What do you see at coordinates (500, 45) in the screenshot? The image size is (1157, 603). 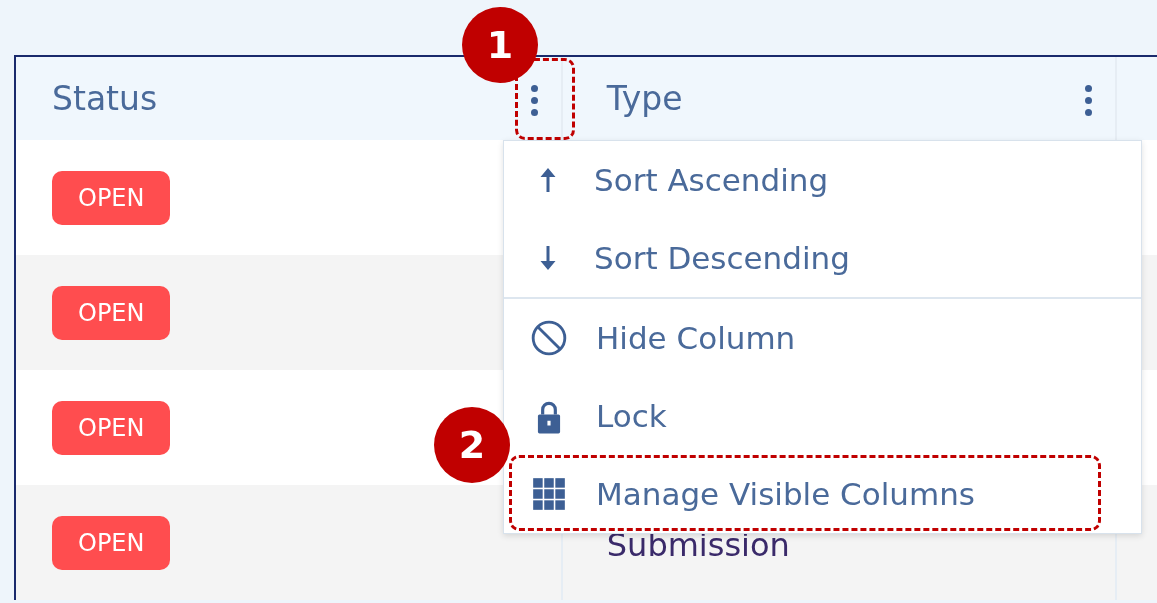 I see `step-callout: 1` at bounding box center [500, 45].